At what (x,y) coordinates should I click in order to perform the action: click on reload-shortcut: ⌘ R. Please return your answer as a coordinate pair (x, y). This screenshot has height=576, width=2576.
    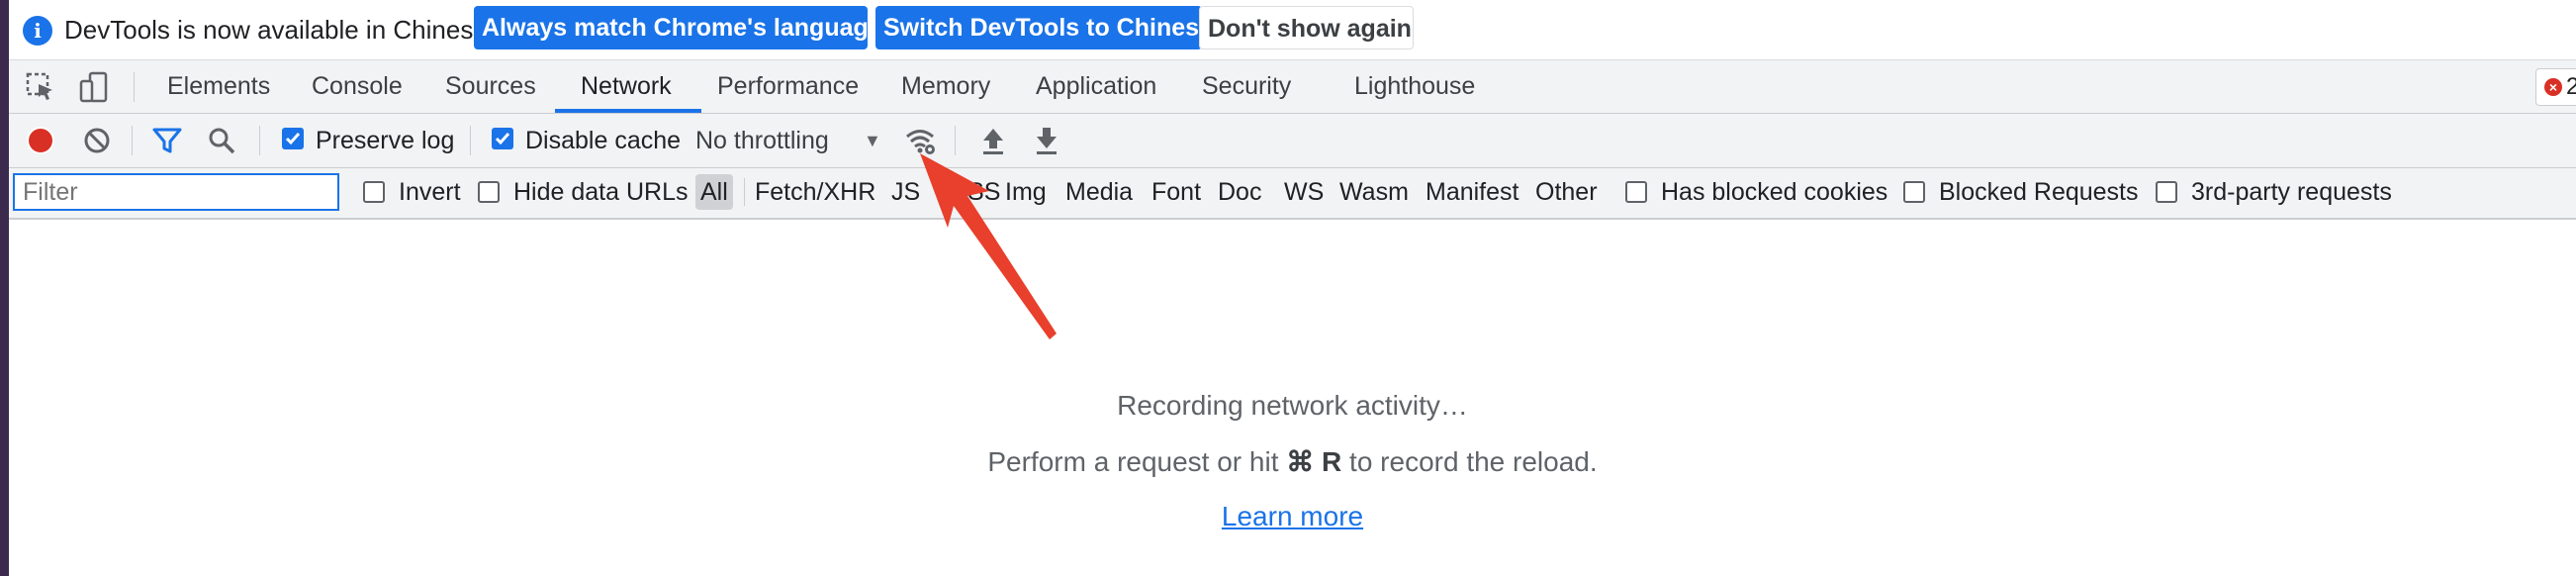
    Looking at the image, I should click on (1314, 462).